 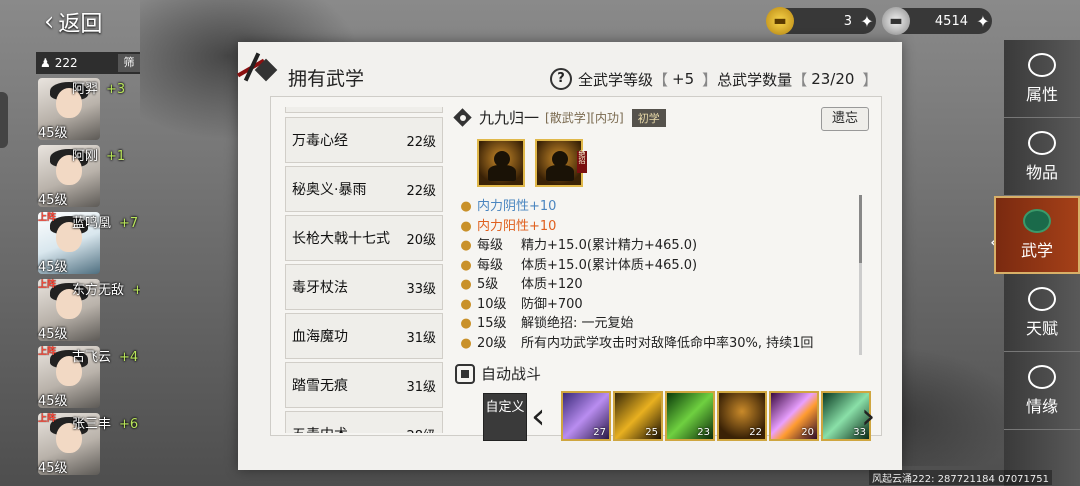 What do you see at coordinates (847, 21) in the screenshot?
I see `gold-value: 3` at bounding box center [847, 21].